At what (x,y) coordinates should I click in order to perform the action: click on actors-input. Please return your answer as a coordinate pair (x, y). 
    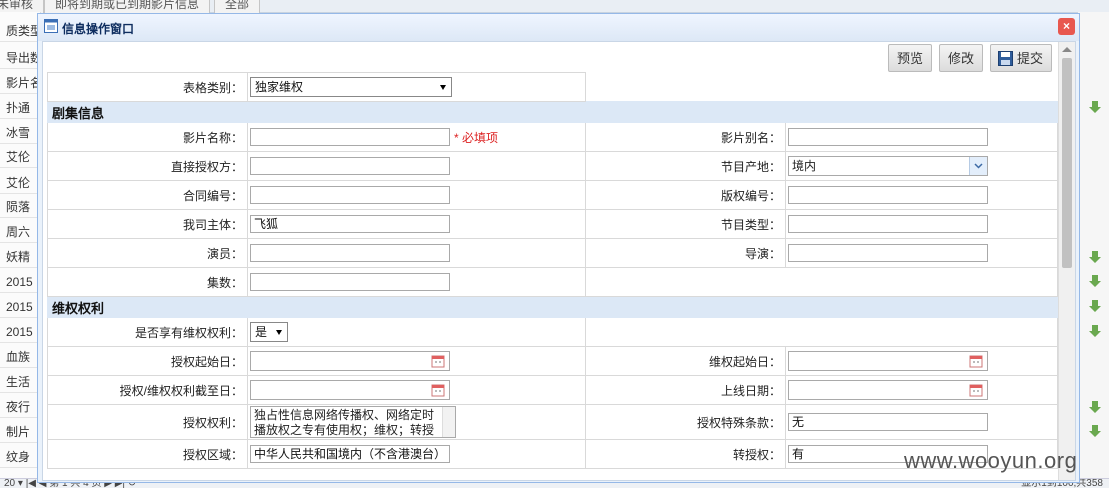
    Looking at the image, I should click on (350, 253).